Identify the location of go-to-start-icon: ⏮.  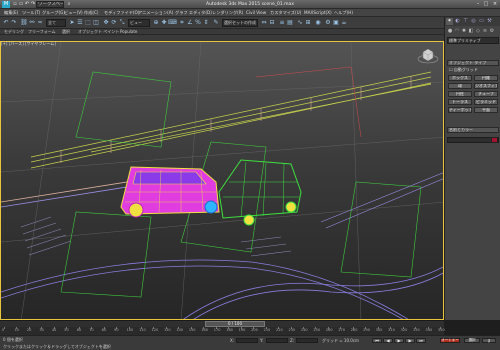
(377, 340).